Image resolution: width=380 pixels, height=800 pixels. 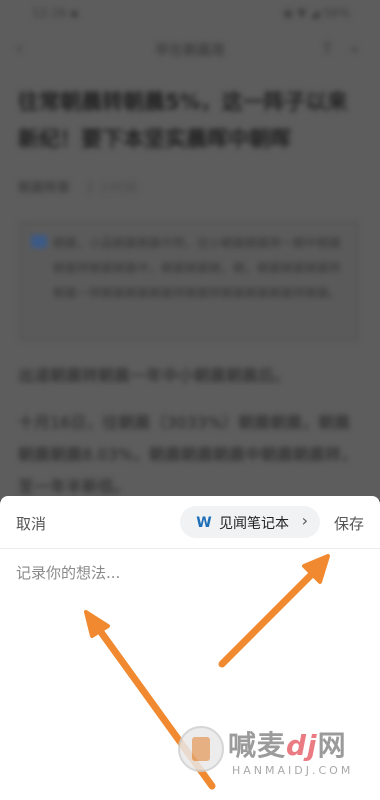 What do you see at coordinates (55, 13) in the screenshot?
I see `status-time: 12:26 ▪` at bounding box center [55, 13].